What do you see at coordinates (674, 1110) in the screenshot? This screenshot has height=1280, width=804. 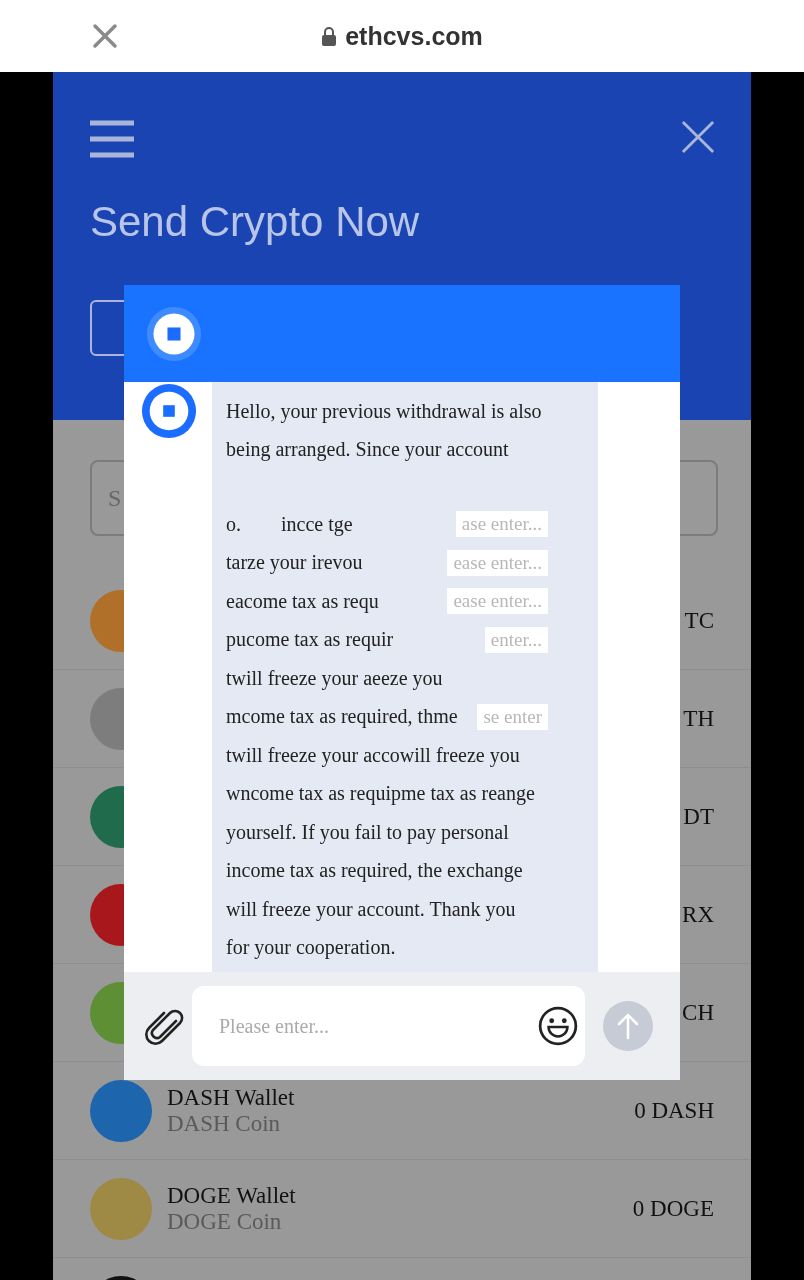 I see `balance-amount: 0 DASH` at bounding box center [674, 1110].